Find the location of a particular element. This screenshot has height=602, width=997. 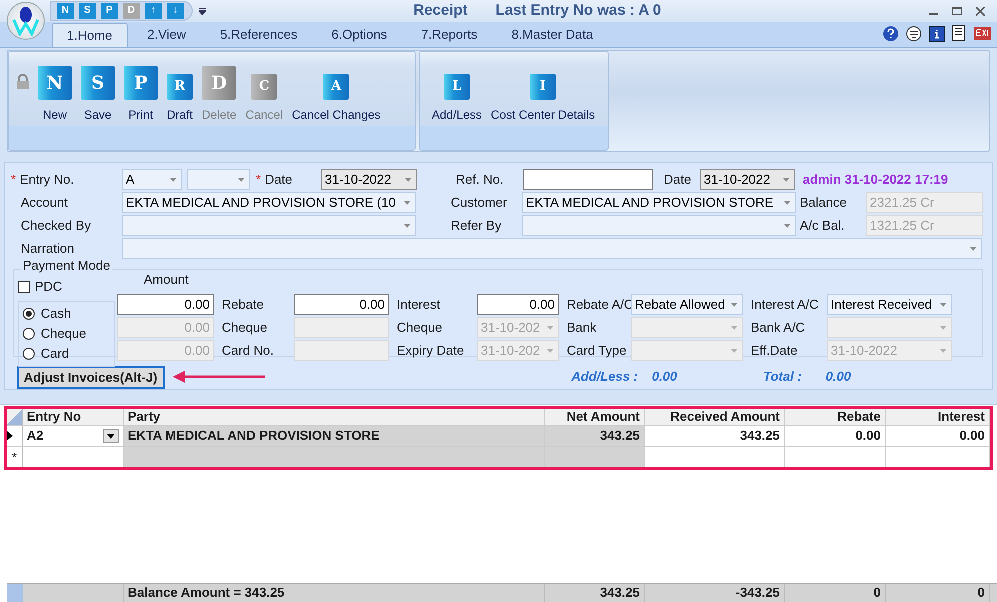

lock-icon is located at coordinates (23, 82).